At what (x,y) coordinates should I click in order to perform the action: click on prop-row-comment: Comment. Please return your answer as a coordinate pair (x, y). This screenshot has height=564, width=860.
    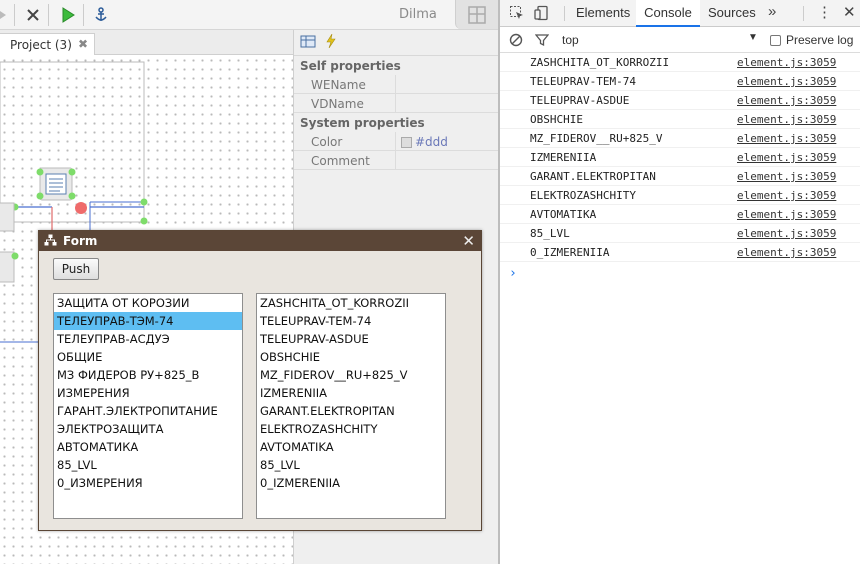
    Looking at the image, I should click on (396, 160).